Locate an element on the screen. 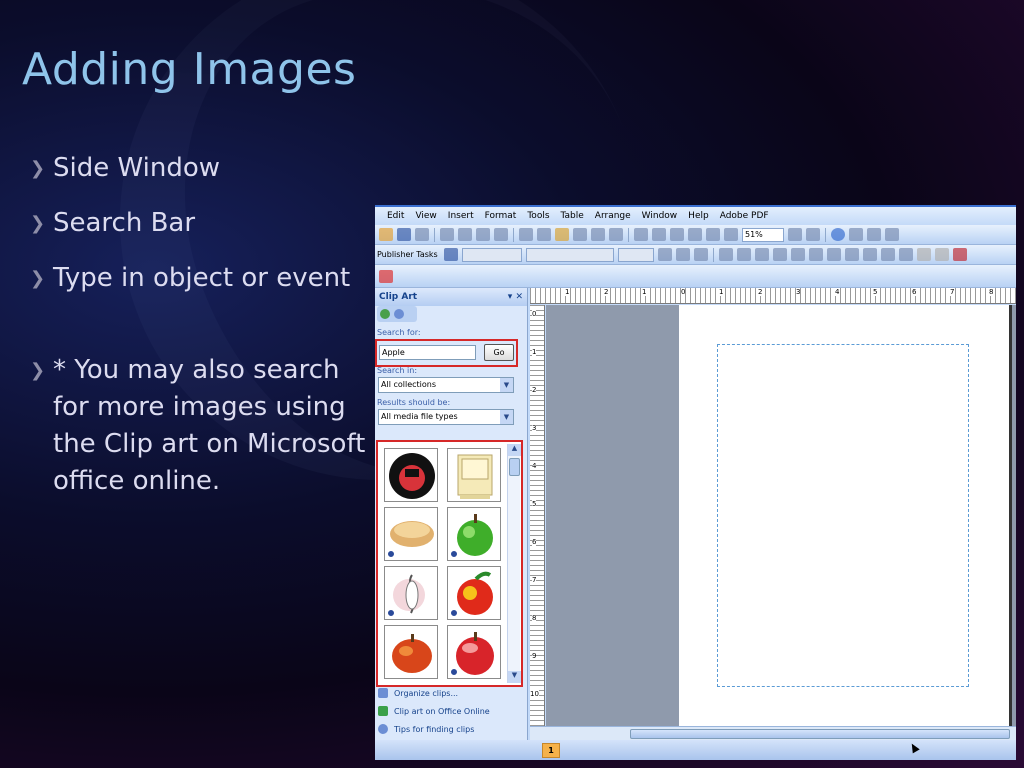 This screenshot has height=768, width=1024. menu-table: Table is located at coordinates (572, 216).